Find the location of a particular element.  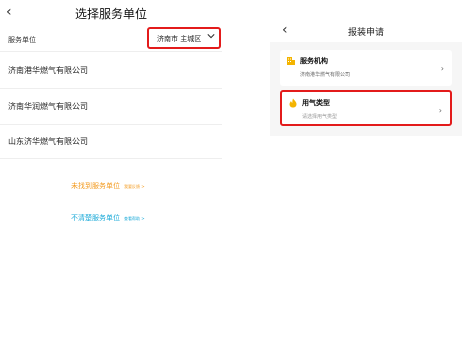

company-name: 济南华润燃气有限公司 is located at coordinates (48, 106).